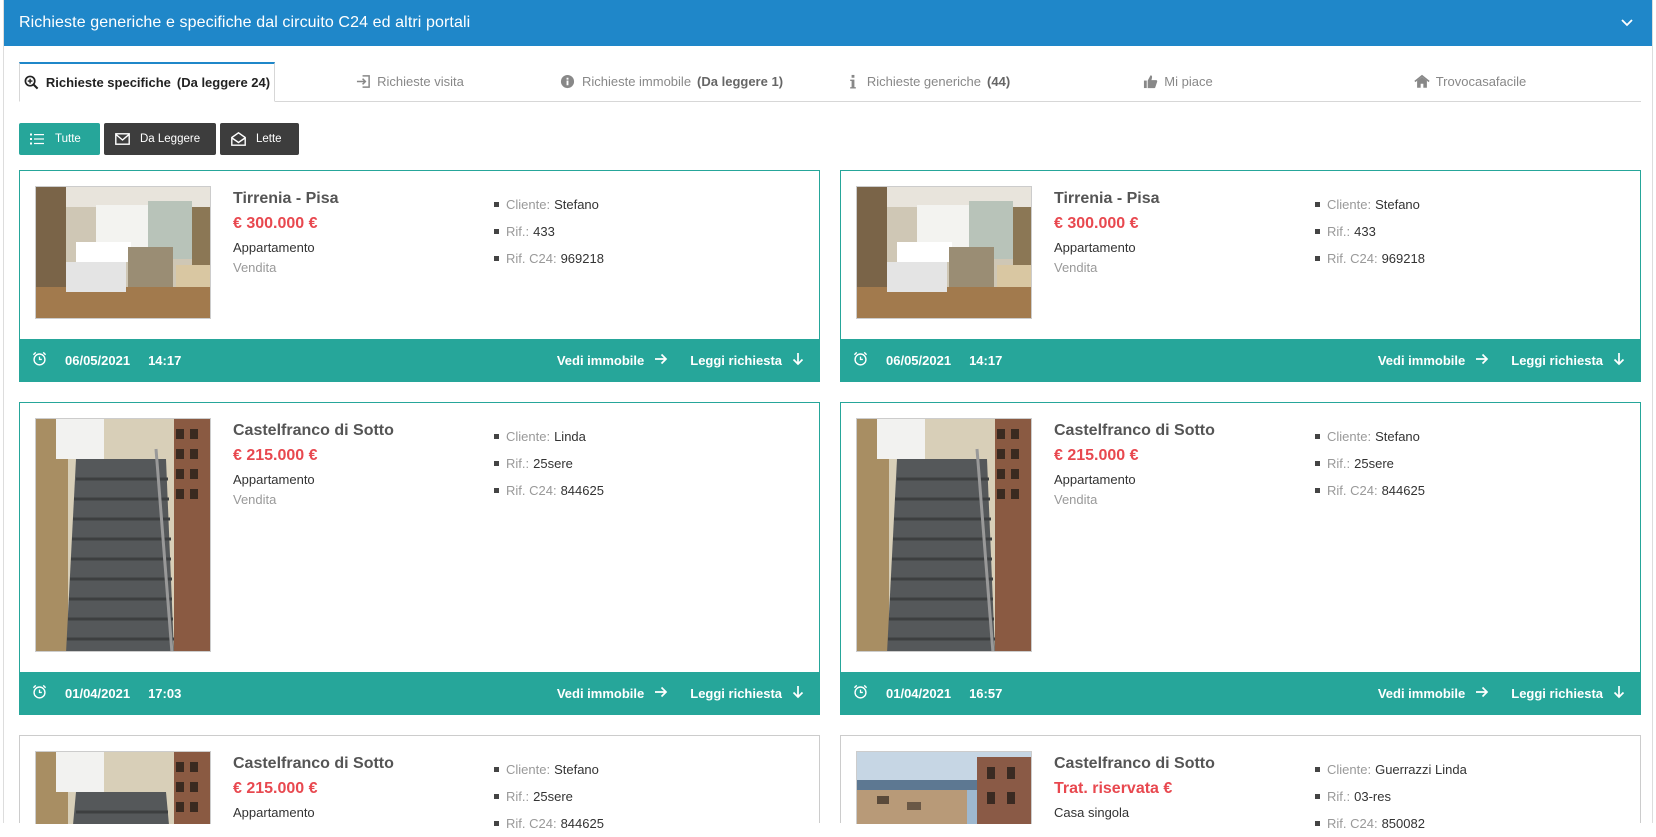 The width and height of the screenshot is (1656, 837). Describe the element at coordinates (170, 139) in the screenshot. I see `filter-label: Da Leggere` at that location.